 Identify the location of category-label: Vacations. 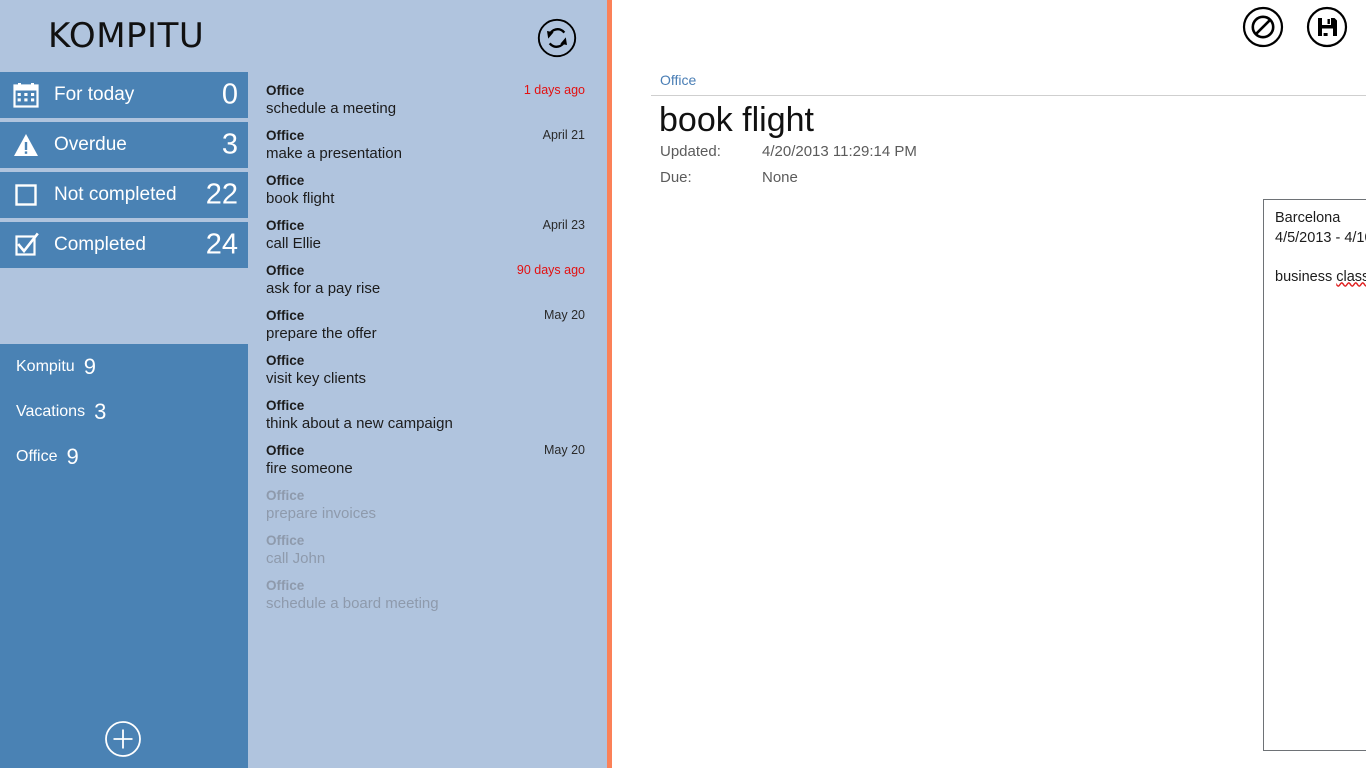
(51, 411).